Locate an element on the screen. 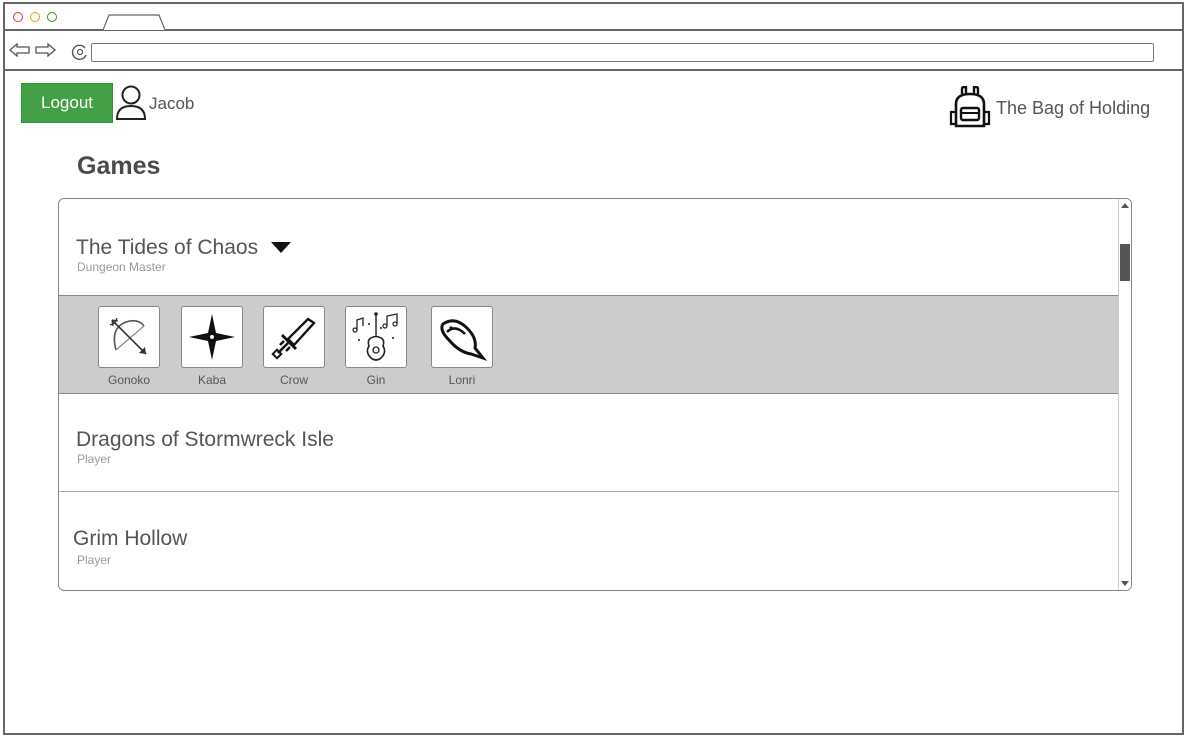  minimize-window-button is located at coordinates (35, 17).